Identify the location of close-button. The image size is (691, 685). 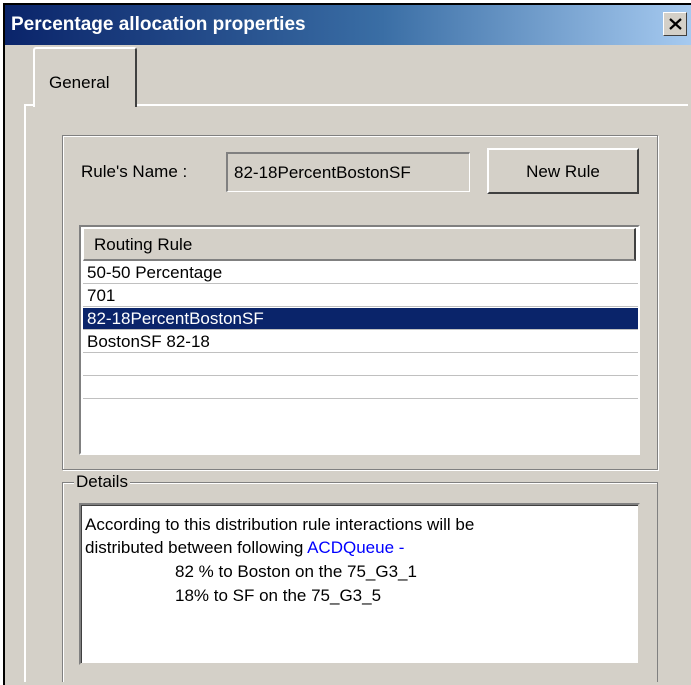
(675, 24).